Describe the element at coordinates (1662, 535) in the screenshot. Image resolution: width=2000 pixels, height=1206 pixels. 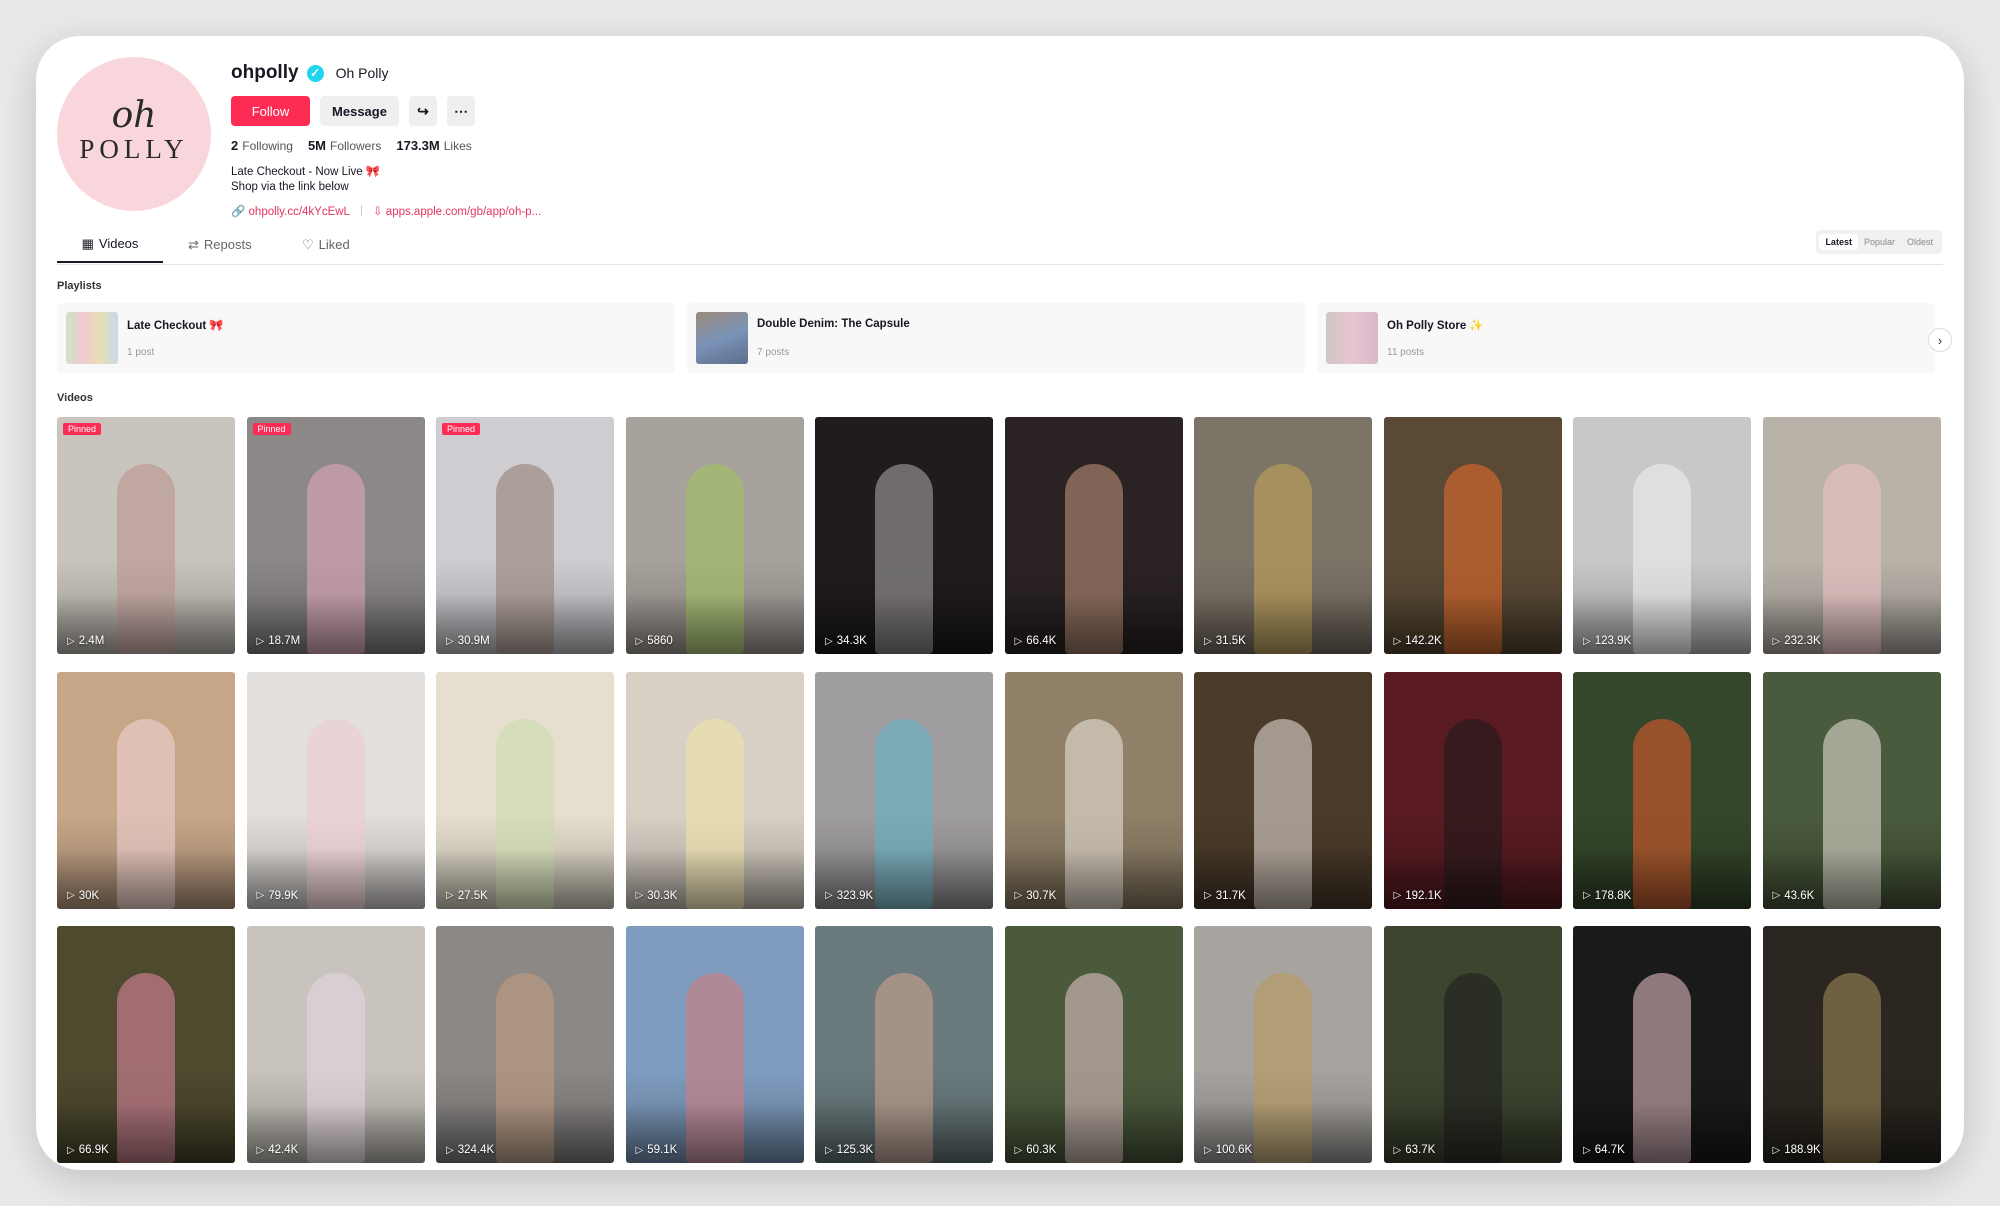
I see `video-card: ▷ 123.9K` at that location.